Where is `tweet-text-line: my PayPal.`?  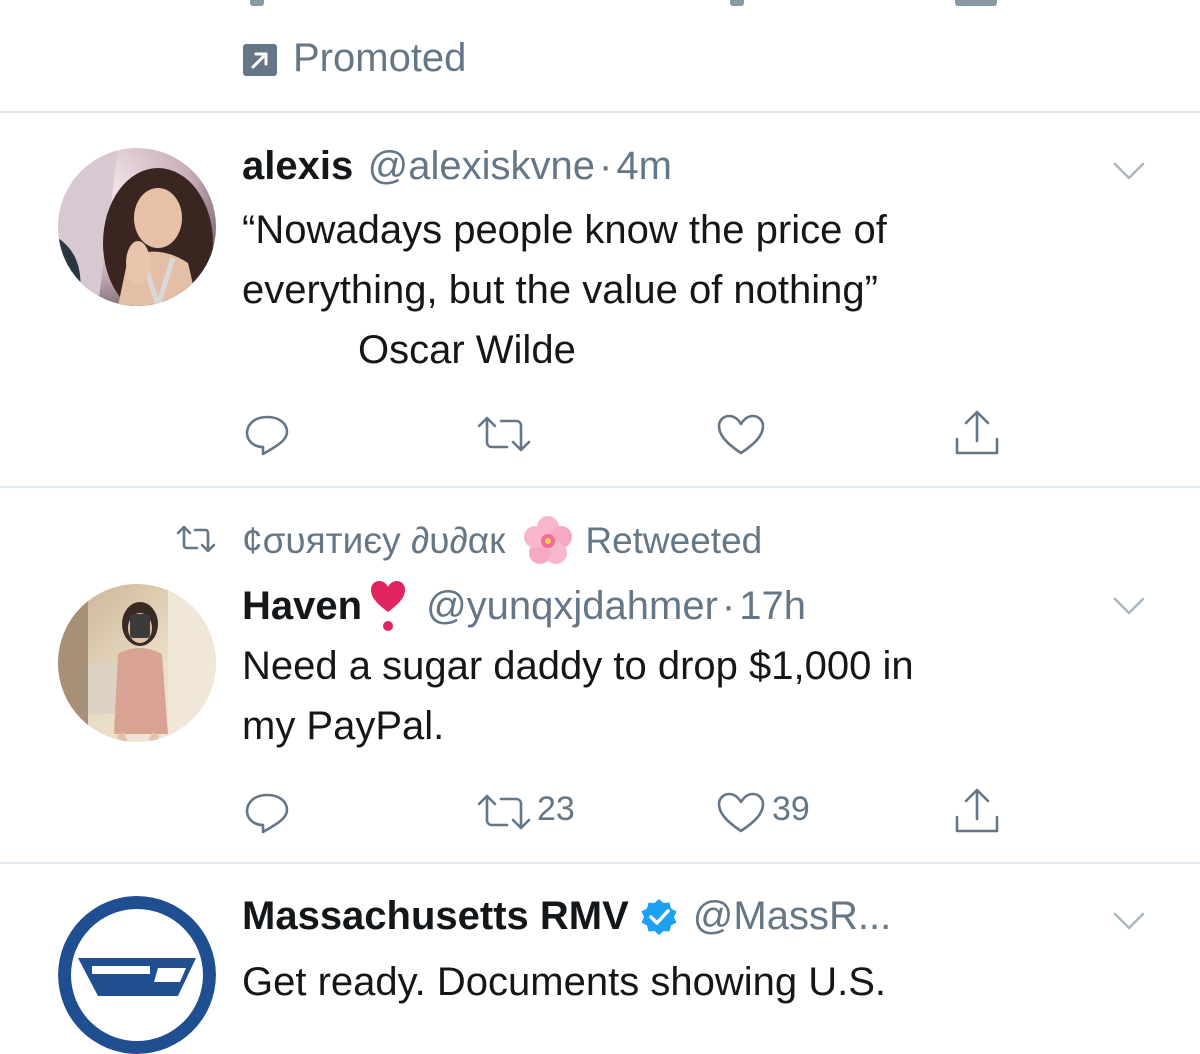 tweet-text-line: my PayPal. is located at coordinates (343, 726).